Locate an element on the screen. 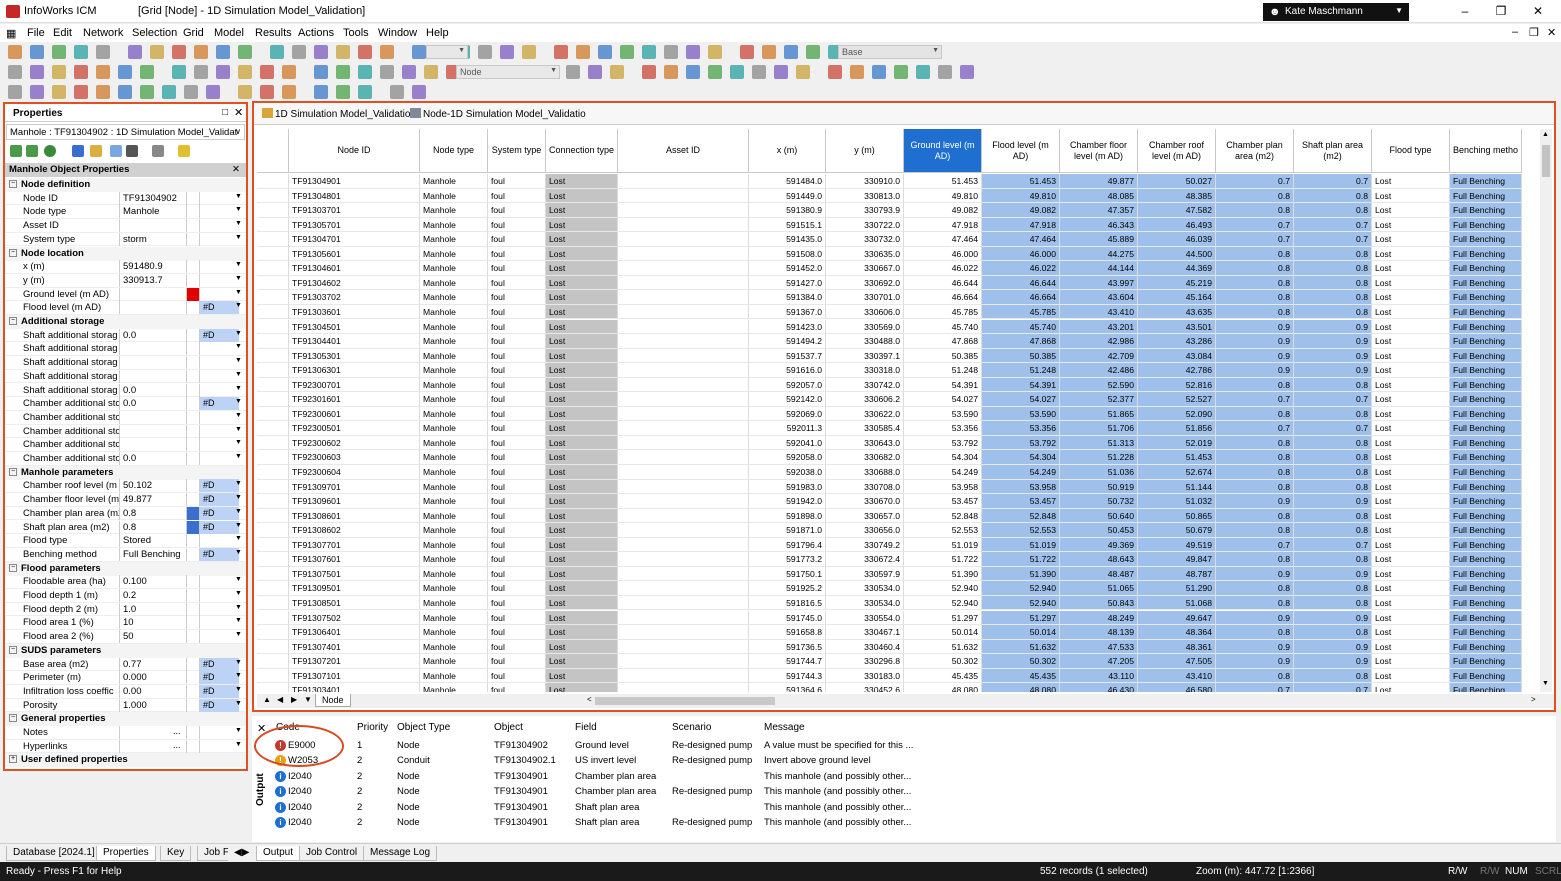 The height and width of the screenshot is (881, 1561). cell-x: 591537.7 is located at coordinates (787, 356).